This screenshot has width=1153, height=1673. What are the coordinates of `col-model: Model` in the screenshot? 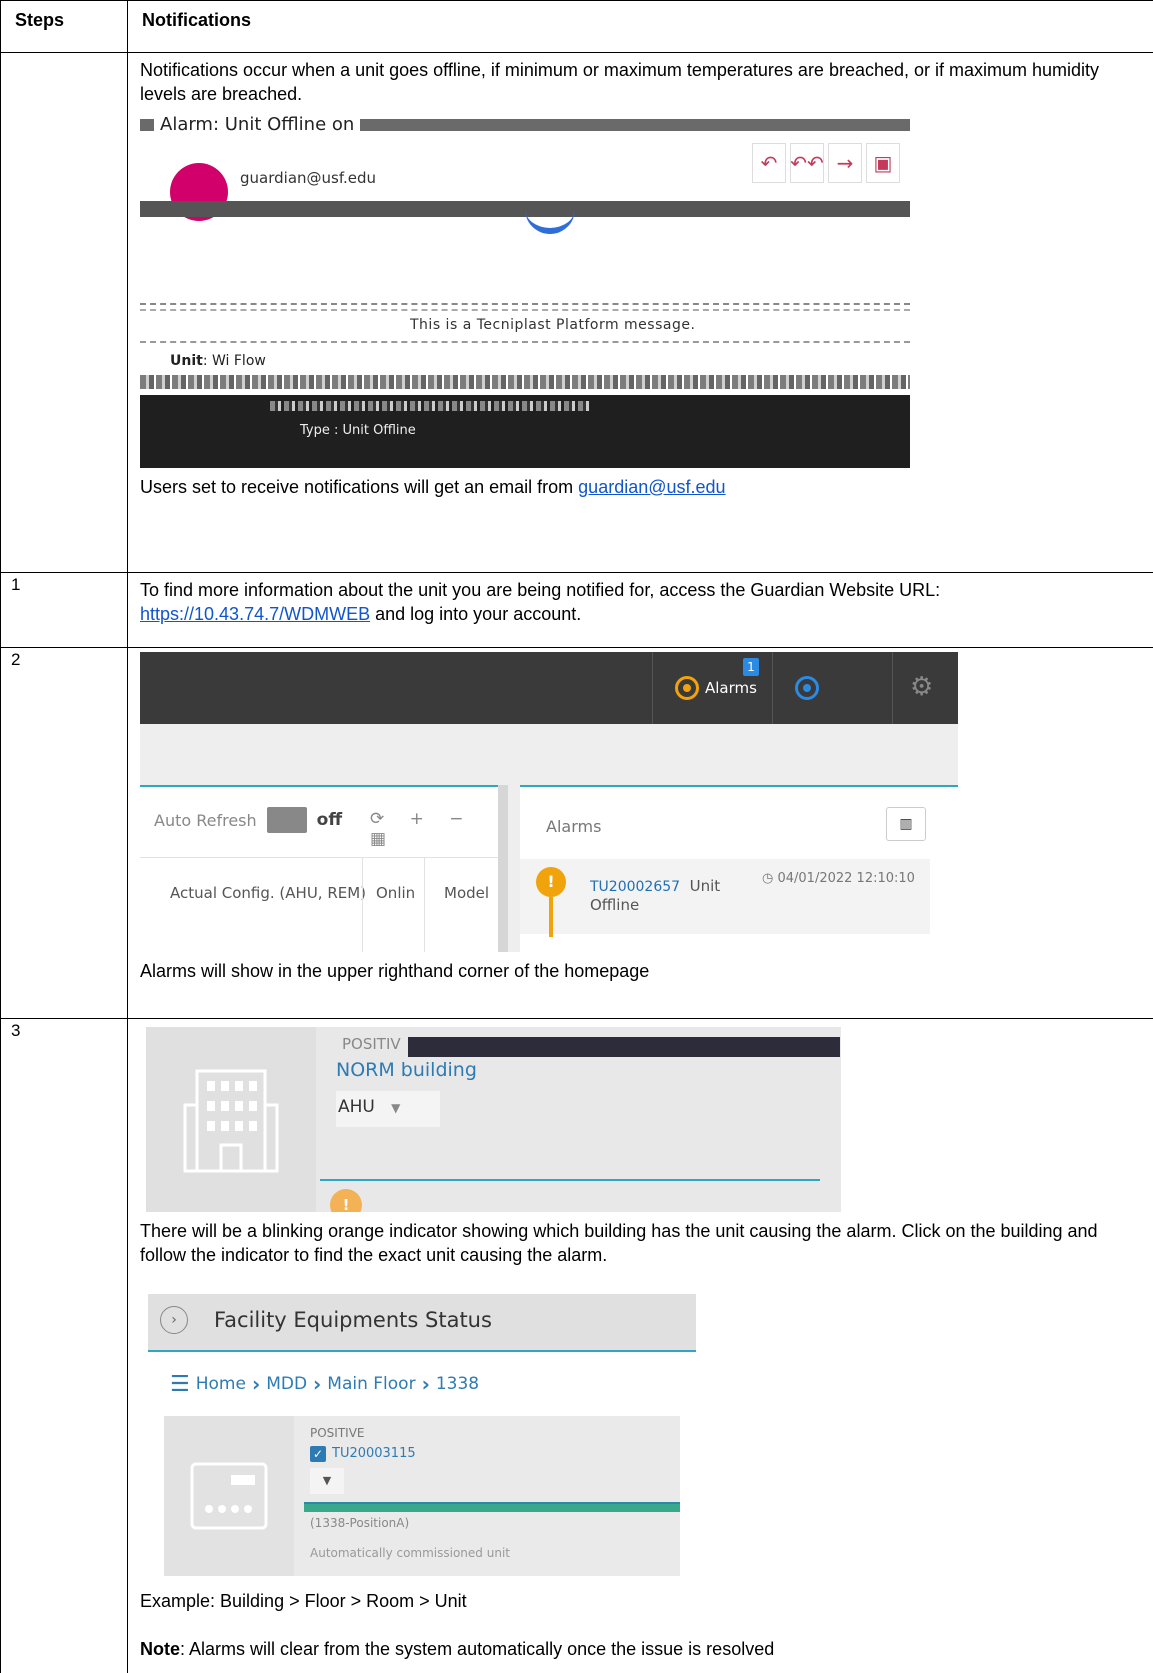 It's located at (467, 893).